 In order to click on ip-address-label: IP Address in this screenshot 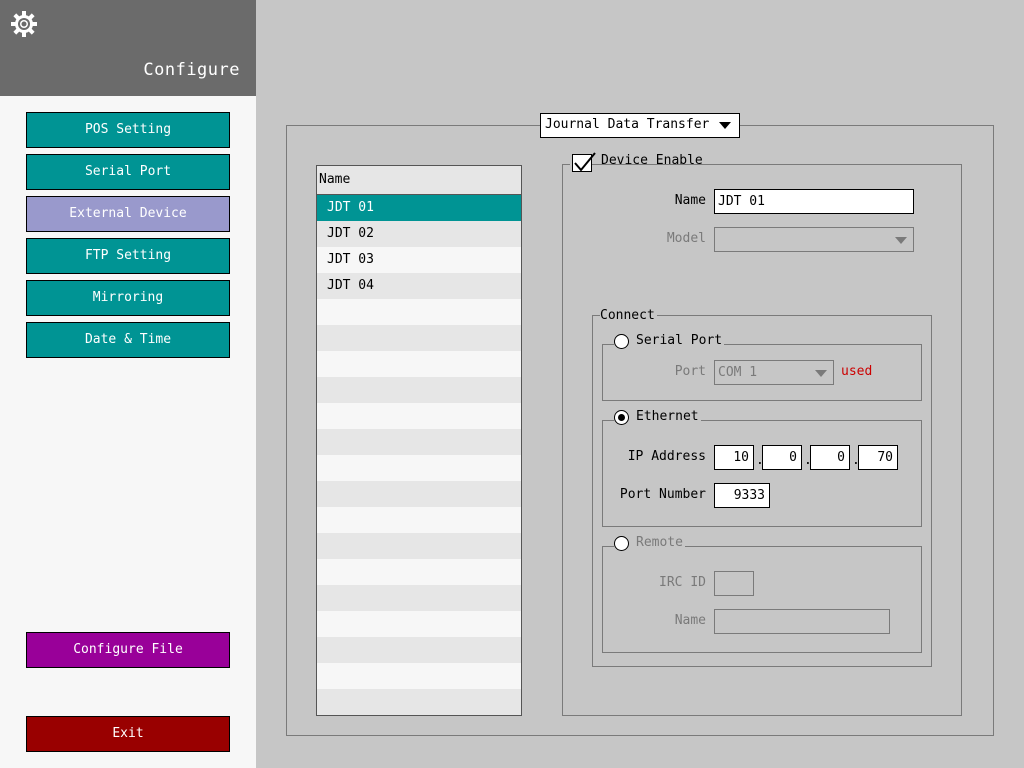, I will do `click(666, 456)`.